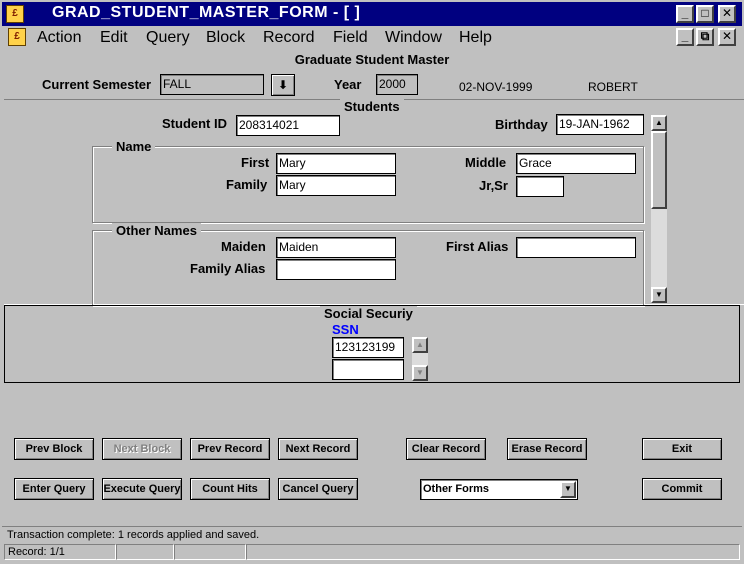 The height and width of the screenshot is (564, 744). What do you see at coordinates (372, 14) in the screenshot?
I see `title-bar: £ GRAD_STUDENT_MASTER_FORM - [ ] _ □ ✕` at bounding box center [372, 14].